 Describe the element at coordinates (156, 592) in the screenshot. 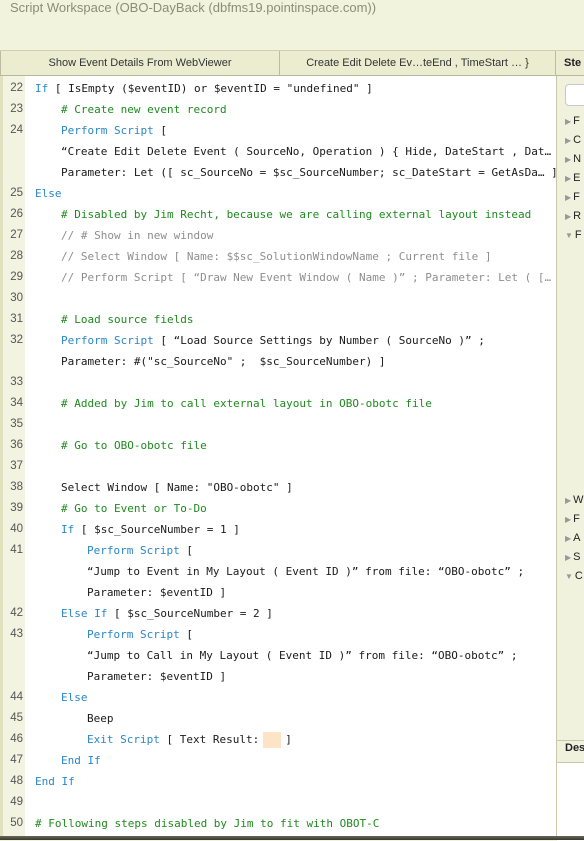

I see `script-step-text: Parameter: $eventID ]` at that location.